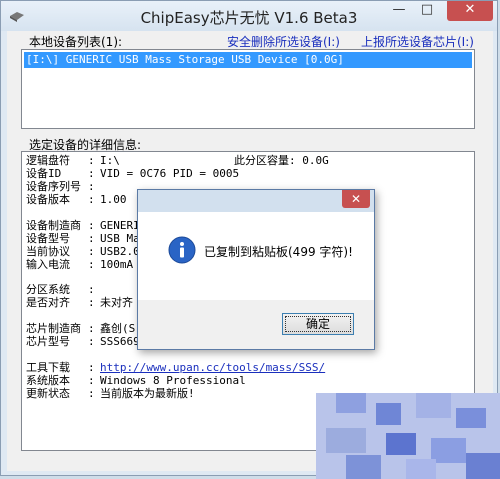 The image size is (500, 479). What do you see at coordinates (83, 225) in the screenshot?
I see `detail-row: 设备制造商: GENERI` at bounding box center [83, 225].